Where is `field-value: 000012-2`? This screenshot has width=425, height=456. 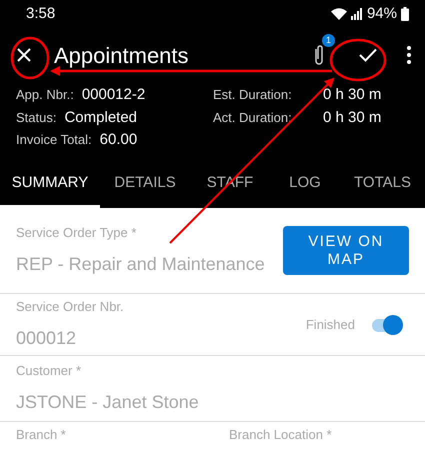 field-value: 000012-2 is located at coordinates (114, 95).